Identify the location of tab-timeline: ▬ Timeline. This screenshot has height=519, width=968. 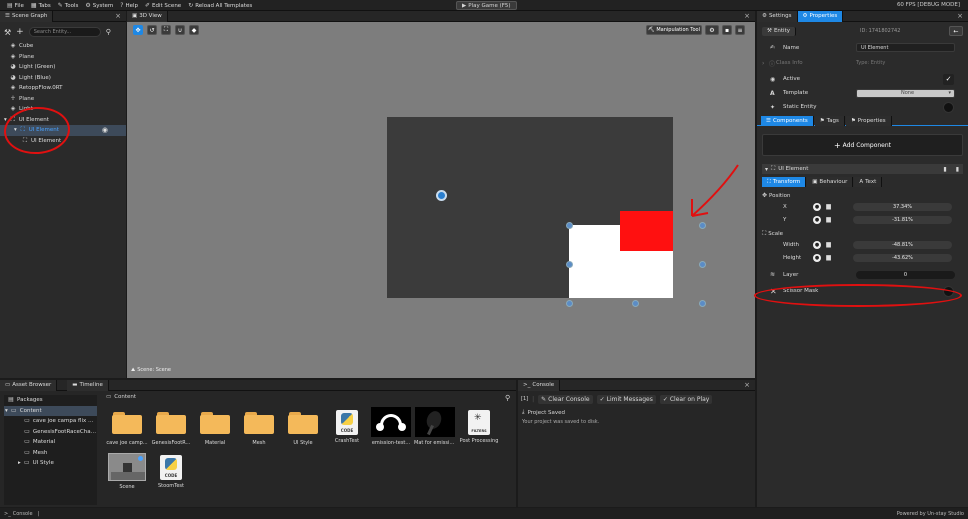
(88, 385).